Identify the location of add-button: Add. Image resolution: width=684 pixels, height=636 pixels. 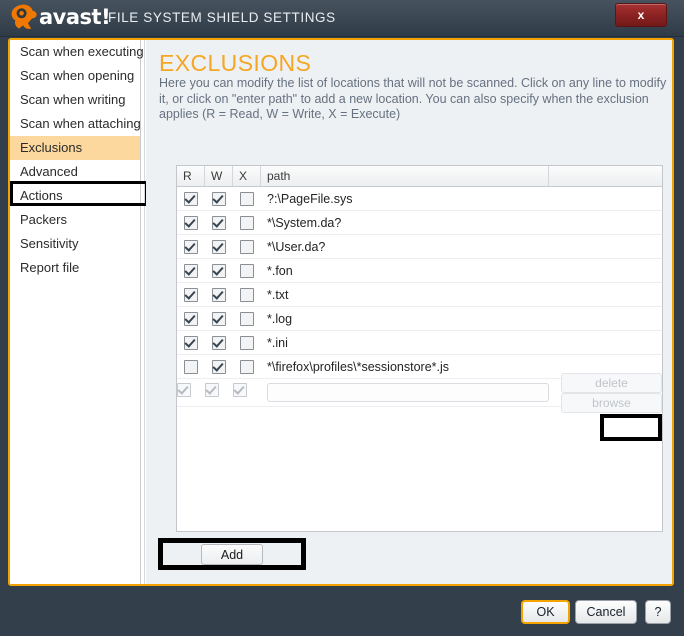
(232, 554).